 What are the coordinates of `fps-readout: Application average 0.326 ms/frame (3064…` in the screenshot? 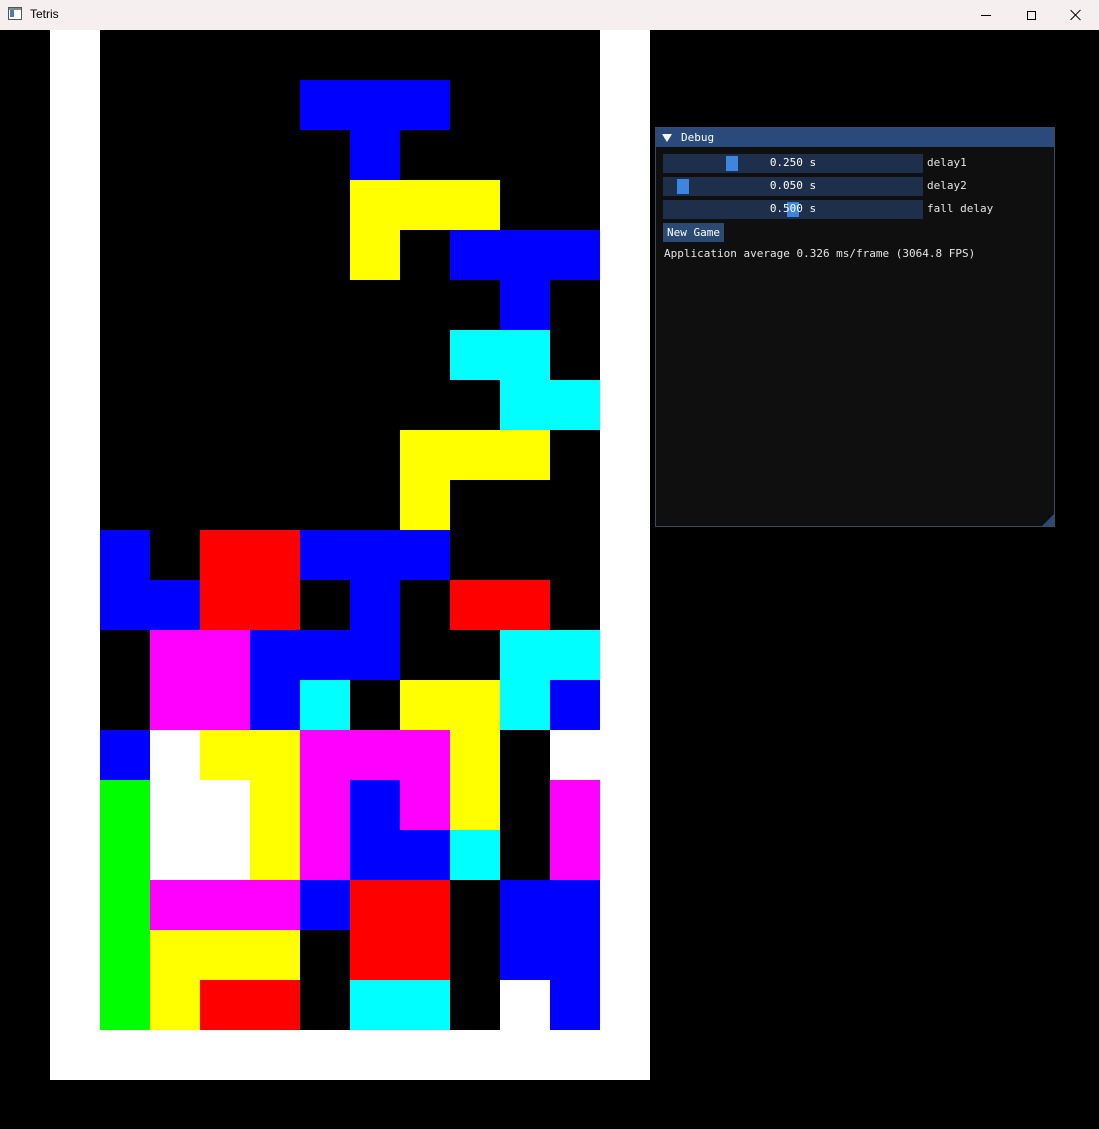 It's located at (820, 253).